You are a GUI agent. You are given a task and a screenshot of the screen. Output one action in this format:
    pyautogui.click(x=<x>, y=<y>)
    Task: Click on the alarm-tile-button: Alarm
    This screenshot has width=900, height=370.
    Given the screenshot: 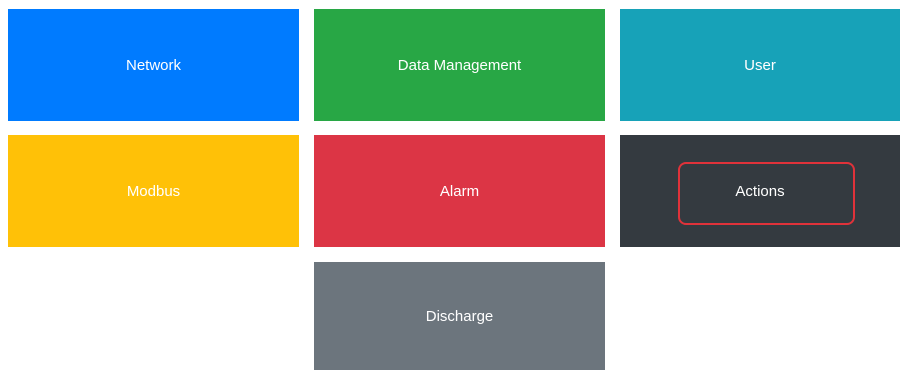 What is the action you would take?
    pyautogui.click(x=459, y=191)
    